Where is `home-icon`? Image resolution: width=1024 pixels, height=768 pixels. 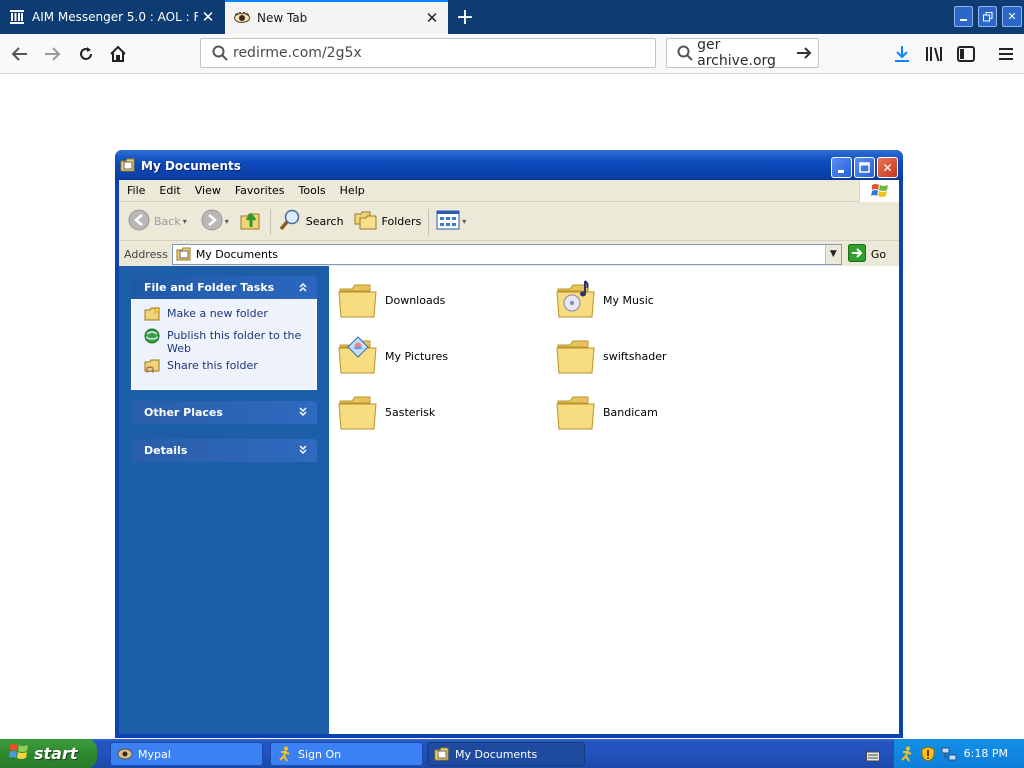 home-icon is located at coordinates (118, 54).